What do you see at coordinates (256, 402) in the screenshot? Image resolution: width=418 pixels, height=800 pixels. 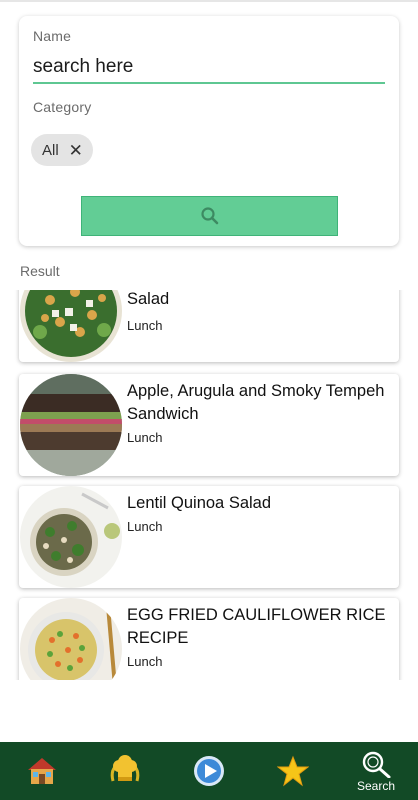 I see `recipe-title: Apple, Arugula and Smoky Tempeh Sandwich` at bounding box center [256, 402].